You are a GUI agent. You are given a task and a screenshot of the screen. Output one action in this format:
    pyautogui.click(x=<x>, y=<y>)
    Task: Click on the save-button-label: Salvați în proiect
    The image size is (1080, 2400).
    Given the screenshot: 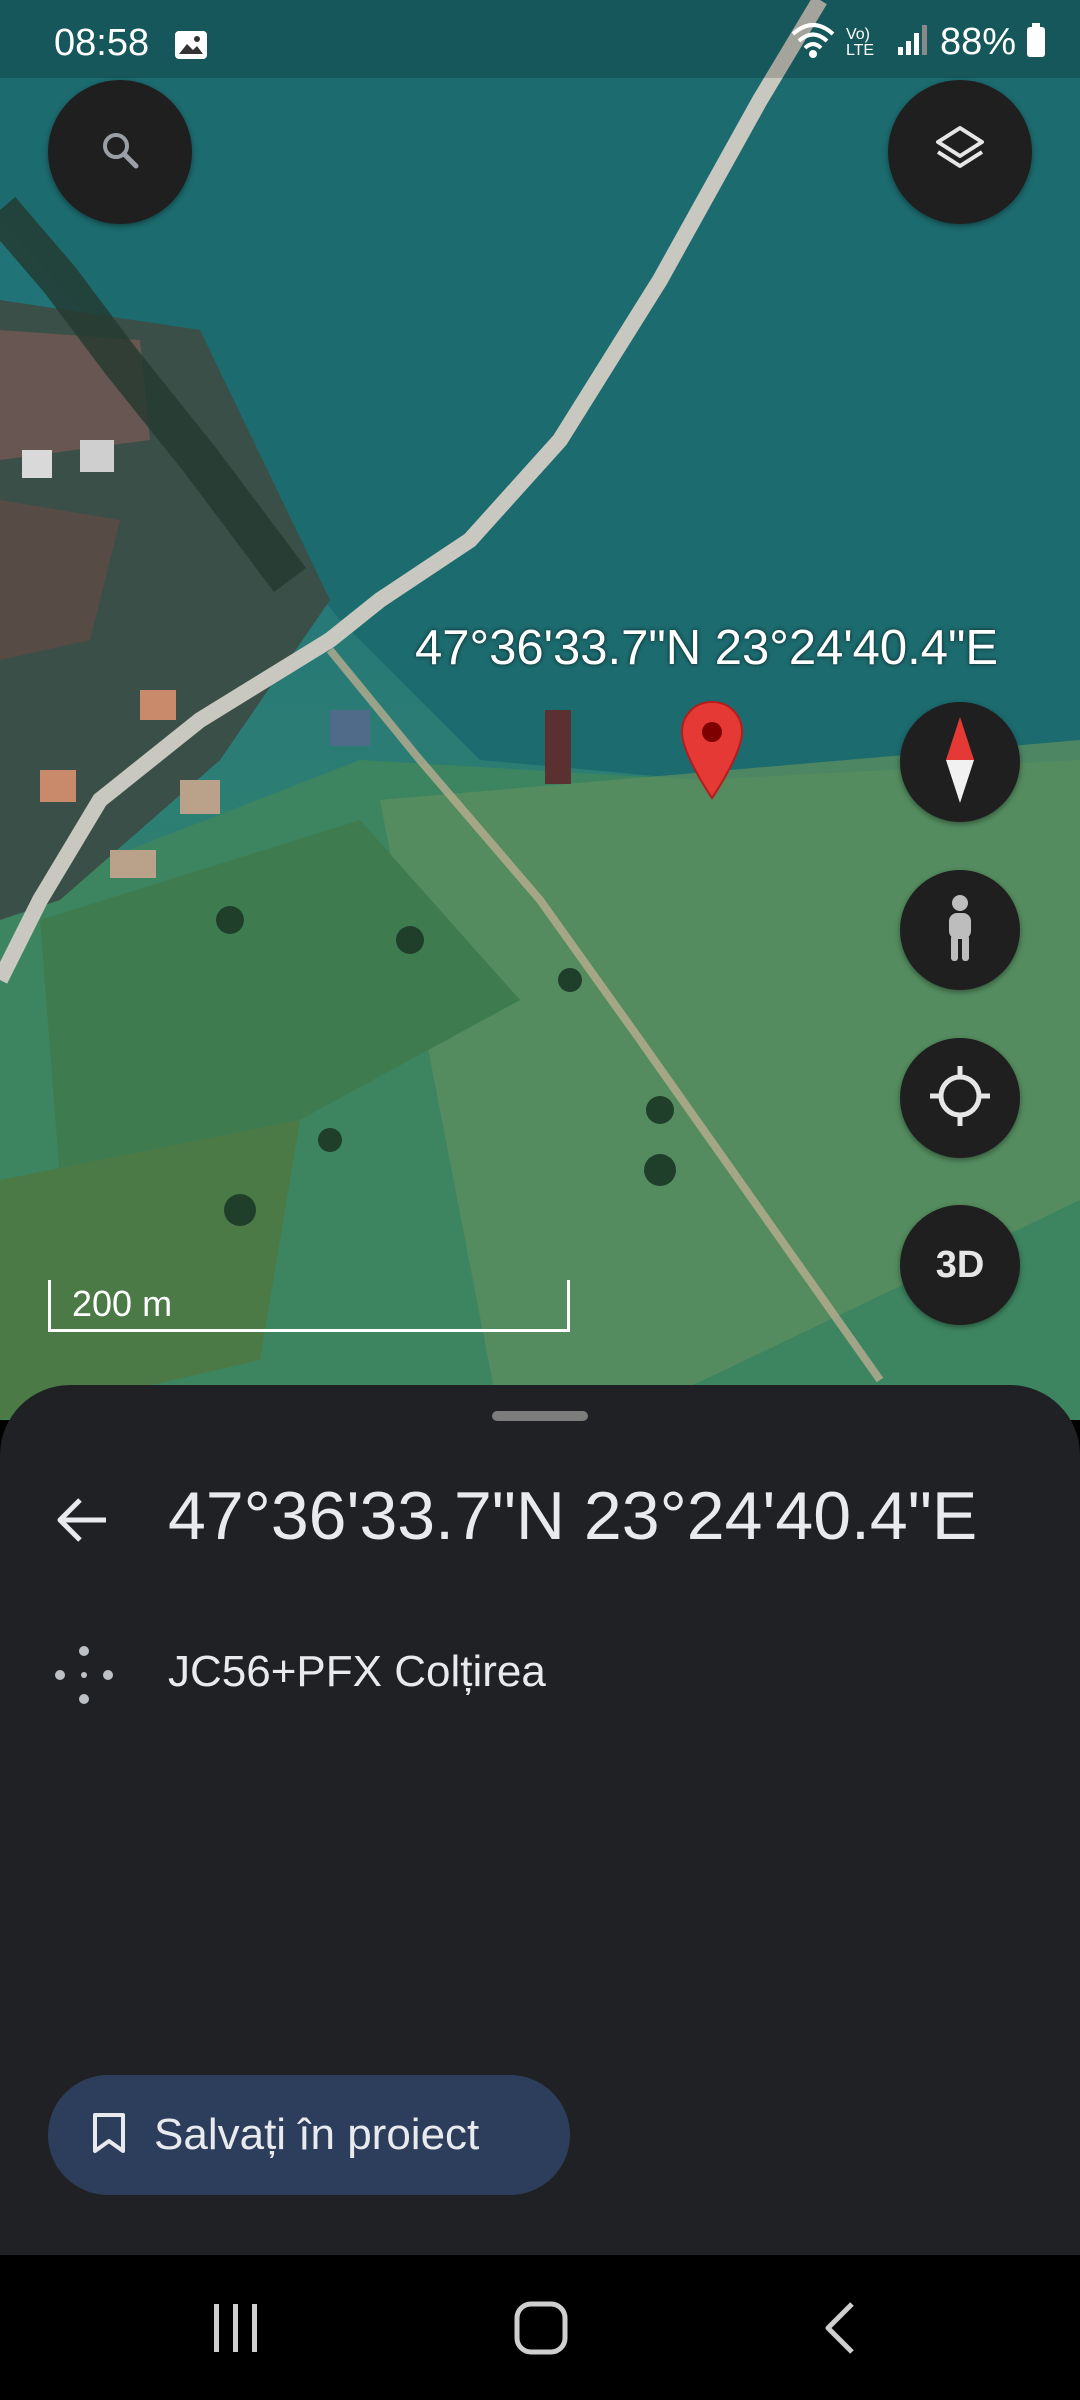 What is the action you would take?
    pyautogui.click(x=317, y=2134)
    